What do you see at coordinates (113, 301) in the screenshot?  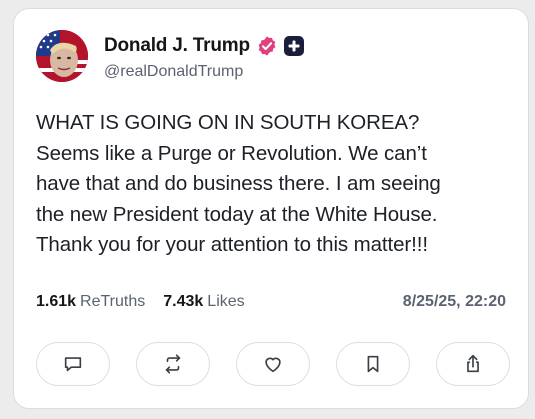 I see `retruths-label: ReTruths` at bounding box center [113, 301].